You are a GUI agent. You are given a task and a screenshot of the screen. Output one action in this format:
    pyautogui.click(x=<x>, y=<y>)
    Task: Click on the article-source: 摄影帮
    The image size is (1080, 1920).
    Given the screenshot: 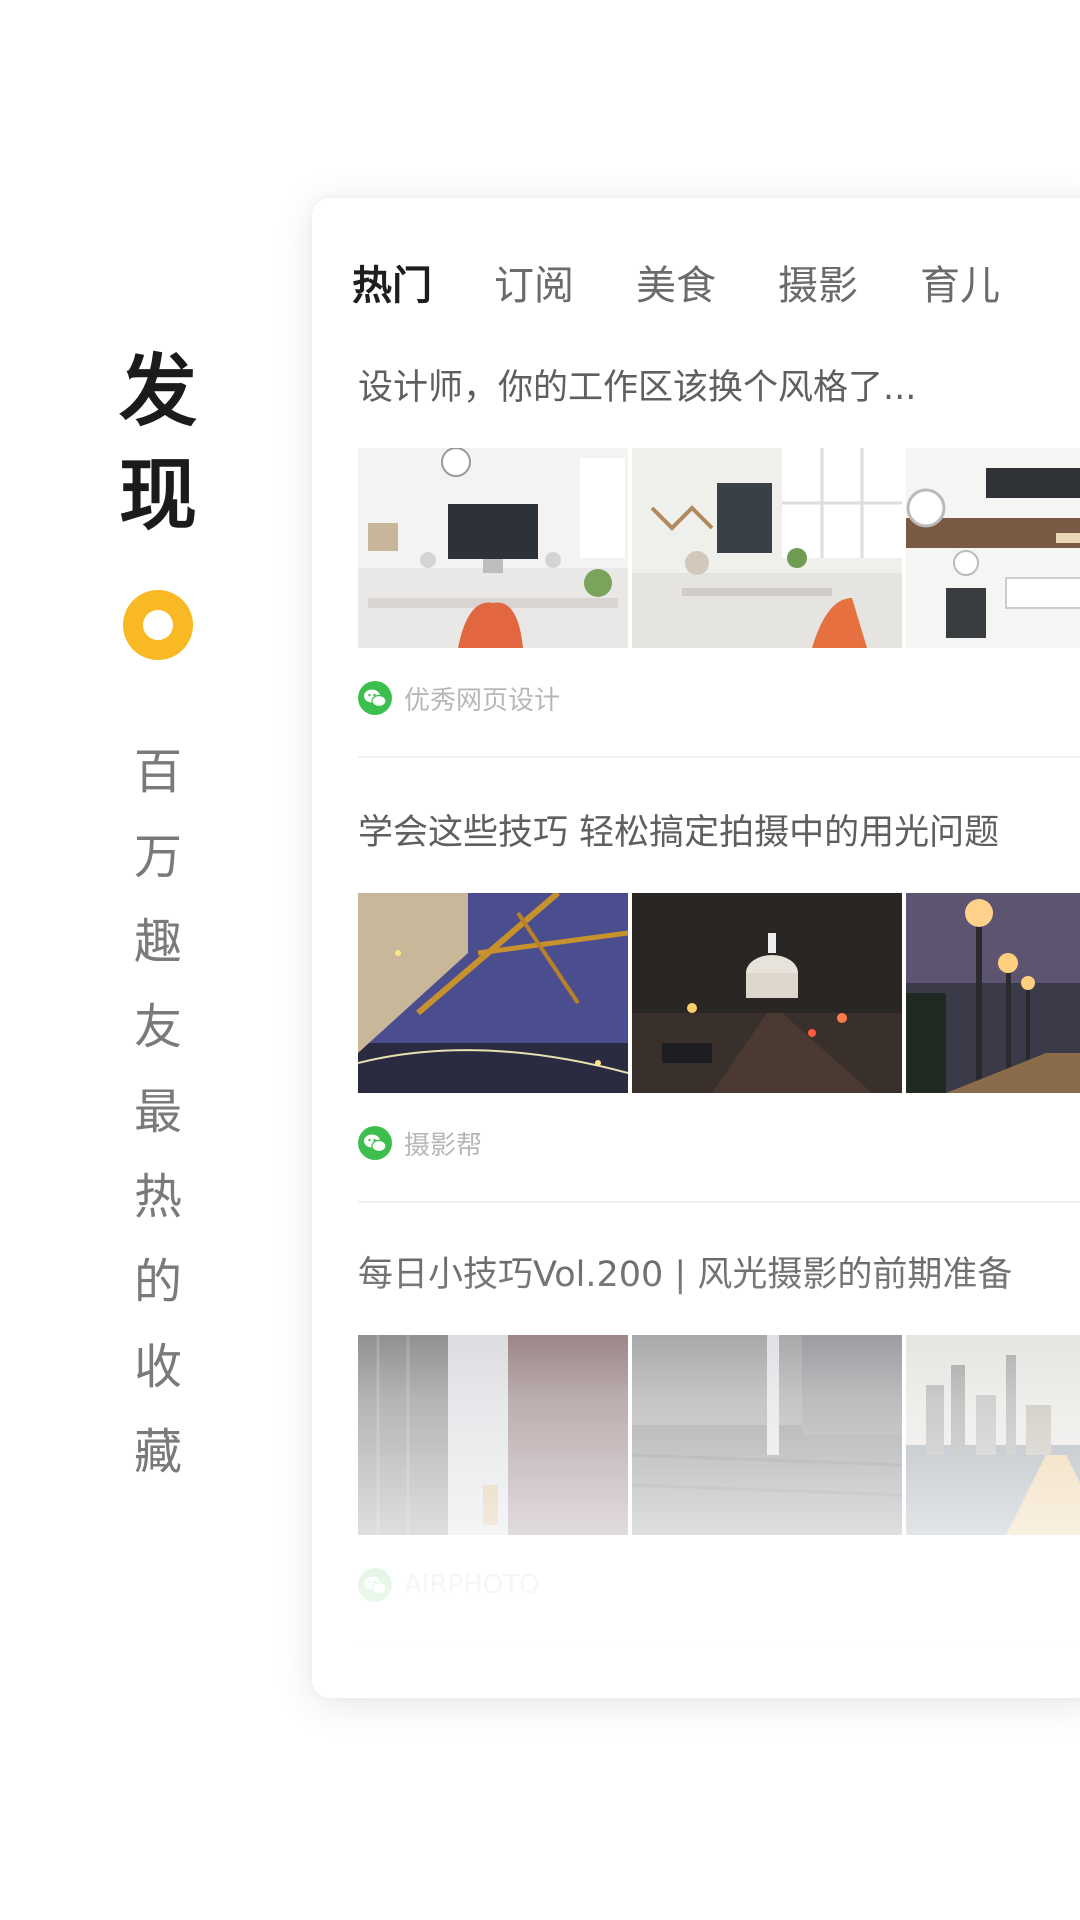 What is the action you would take?
    pyautogui.click(x=420, y=1143)
    